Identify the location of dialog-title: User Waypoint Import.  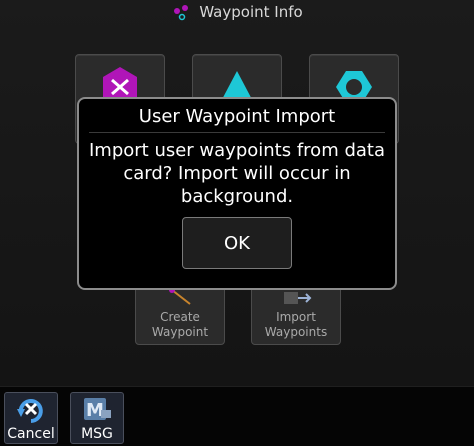
(237, 116).